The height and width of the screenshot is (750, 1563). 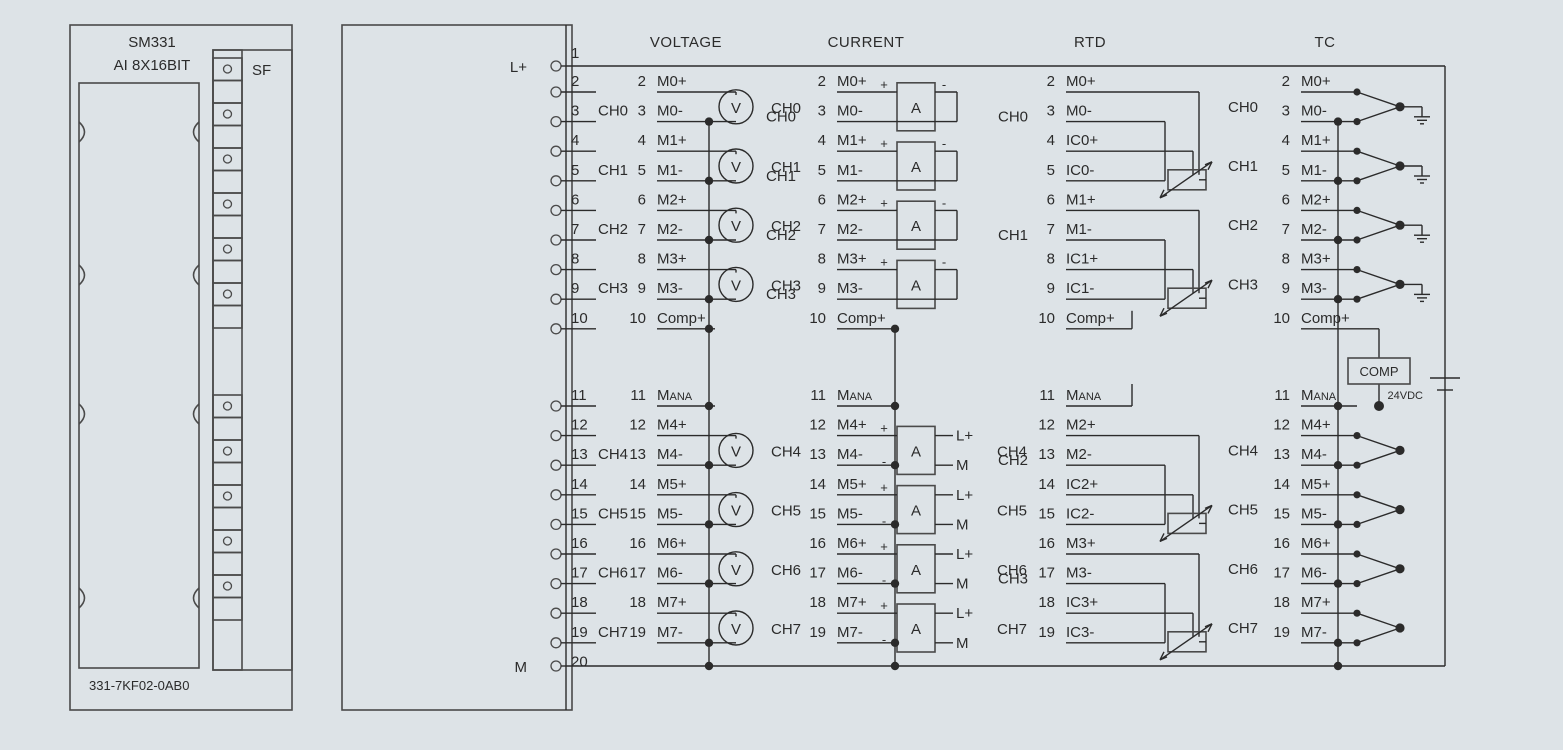 I want to click on module-title-line2: AI 8X16BIT, so click(x=152, y=65).